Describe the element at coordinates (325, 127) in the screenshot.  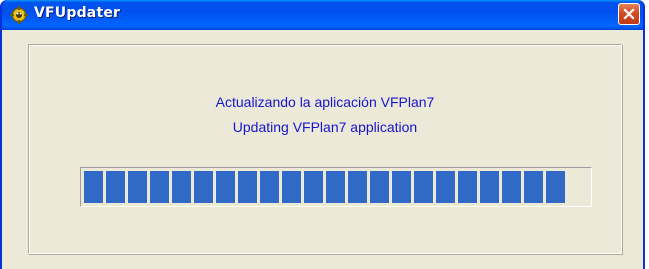
I see `status-message-english: Updating VFPlan7 application` at that location.